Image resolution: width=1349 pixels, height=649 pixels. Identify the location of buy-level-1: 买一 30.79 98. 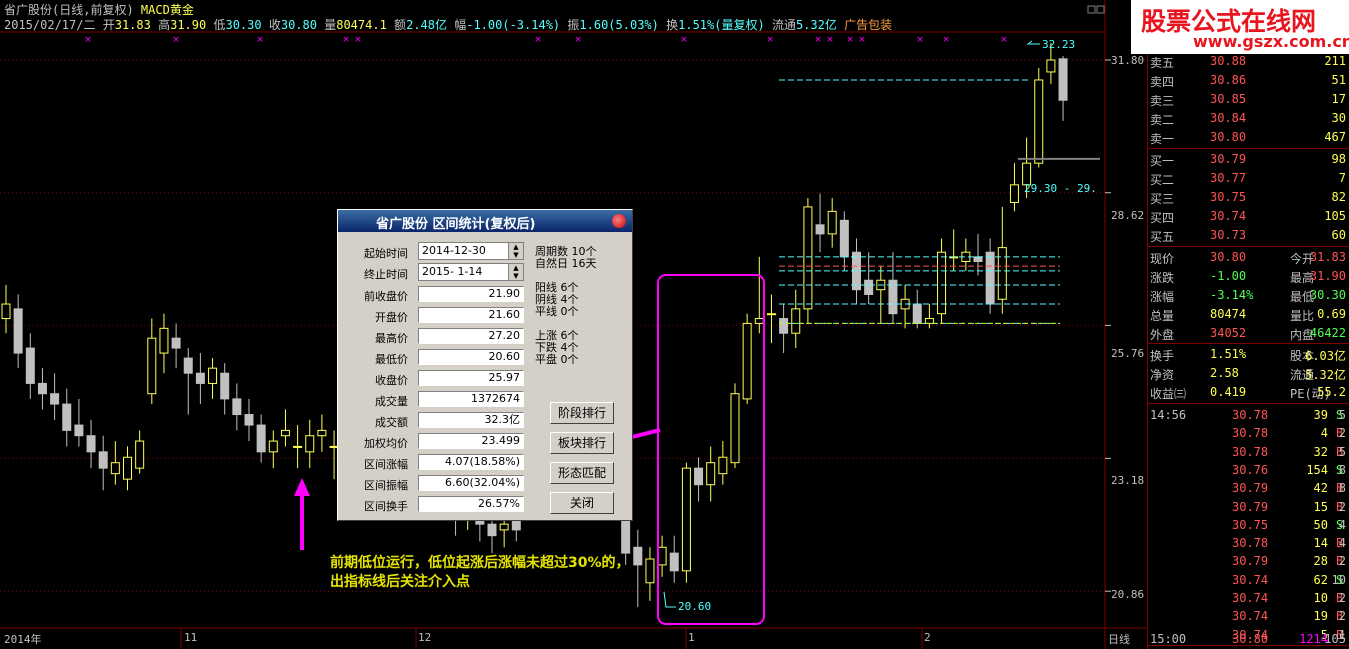
(1248, 159).